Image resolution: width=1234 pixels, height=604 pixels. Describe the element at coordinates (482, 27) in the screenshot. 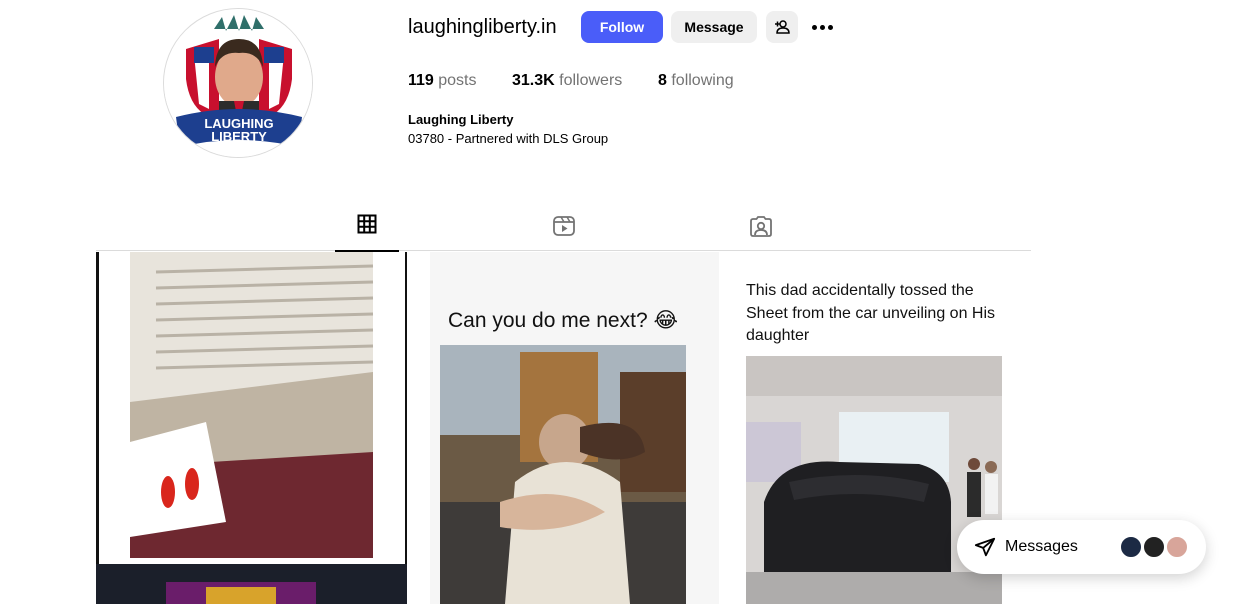

I see `profile-username: laughingliberty.in` at that location.